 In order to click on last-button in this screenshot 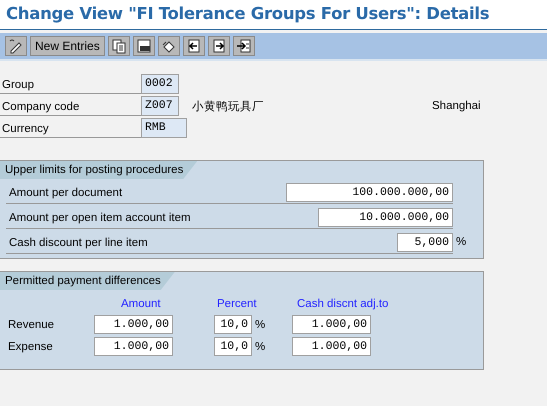, I will do `click(243, 46)`.